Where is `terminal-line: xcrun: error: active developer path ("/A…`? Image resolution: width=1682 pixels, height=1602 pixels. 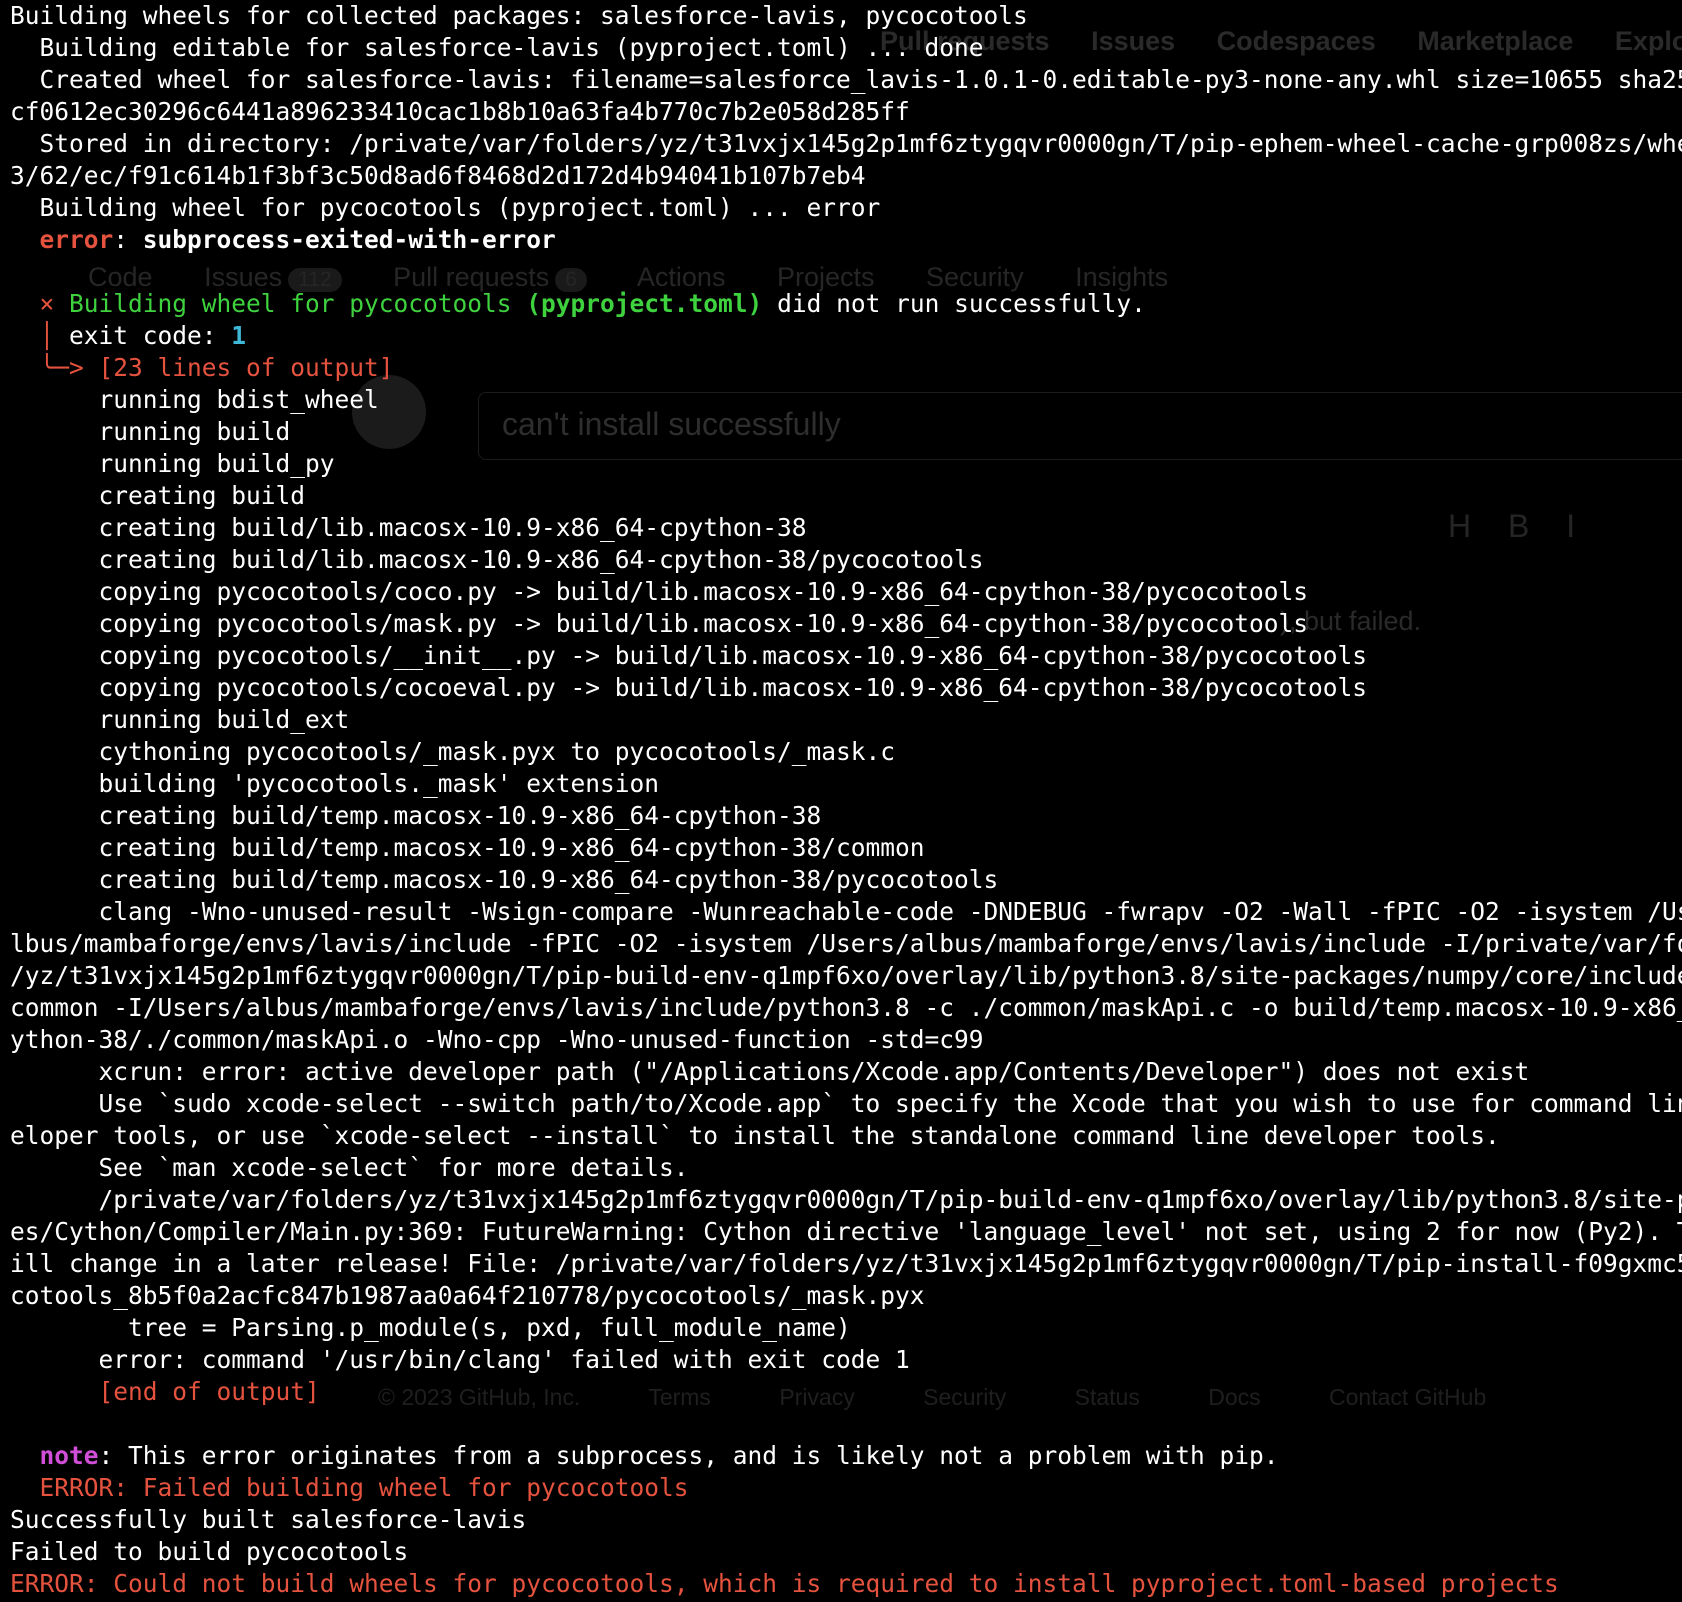
terminal-line: xcrun: error: active developer path ("/A… is located at coordinates (770, 1071).